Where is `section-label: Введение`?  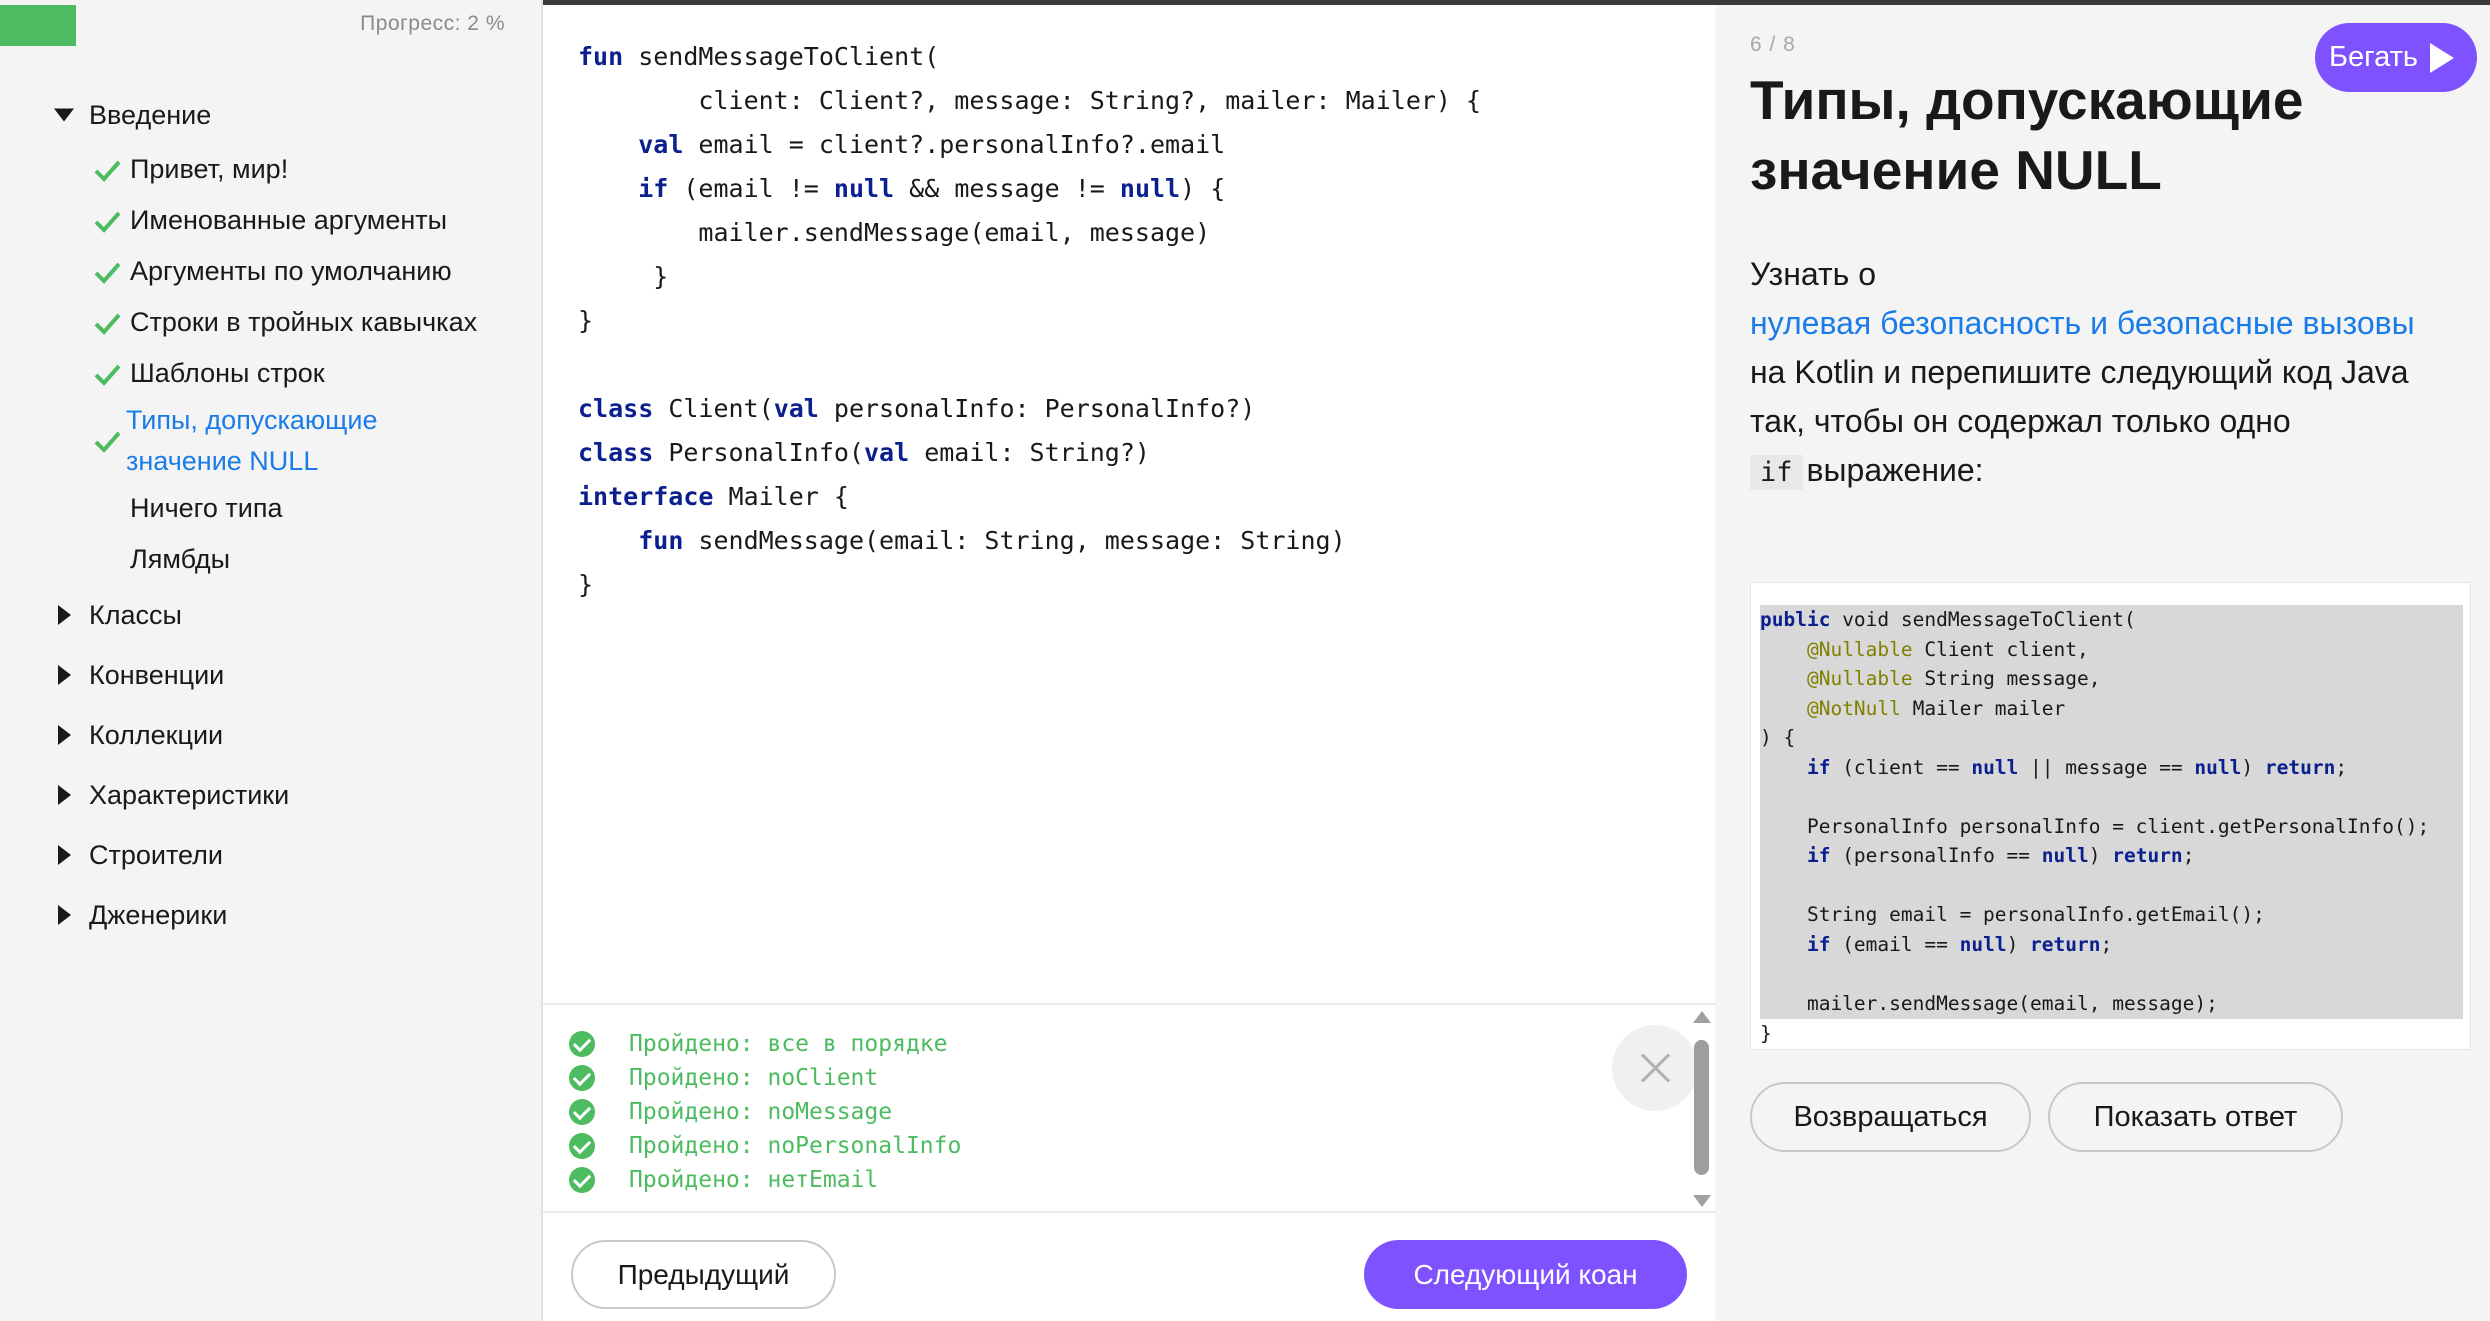 section-label: Введение is located at coordinates (150, 114).